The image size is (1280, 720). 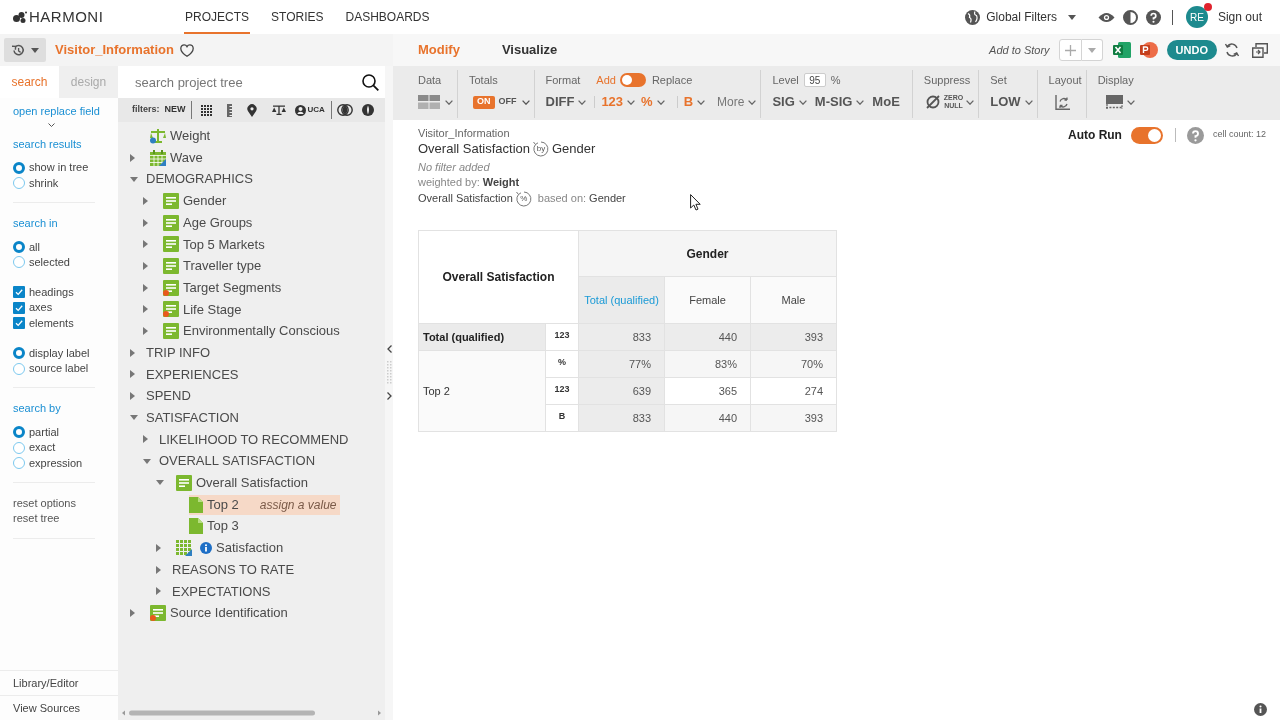 I want to click on tree-folder: EXPERIENCES, so click(x=194, y=374).